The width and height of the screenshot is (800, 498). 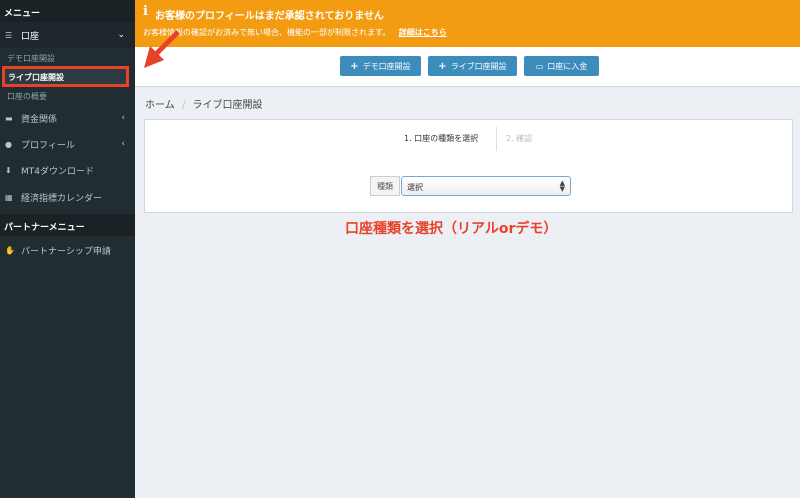 I want to click on sidebar-header: メニュー, so click(x=67, y=11).